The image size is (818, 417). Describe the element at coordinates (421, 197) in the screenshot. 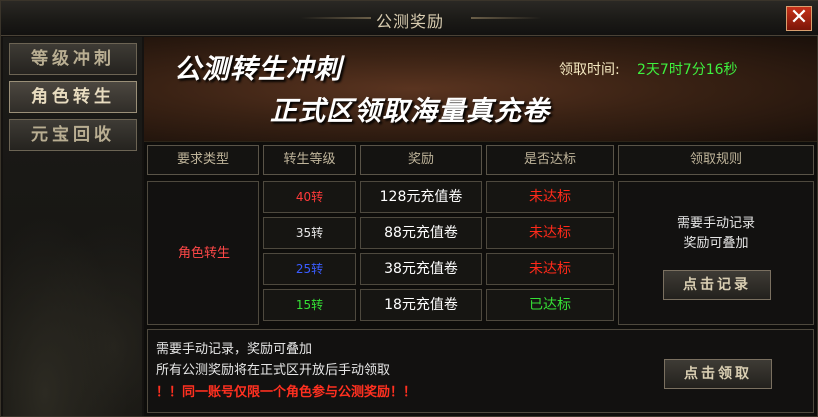

I see `reward-cell: 128元充值卷` at that location.